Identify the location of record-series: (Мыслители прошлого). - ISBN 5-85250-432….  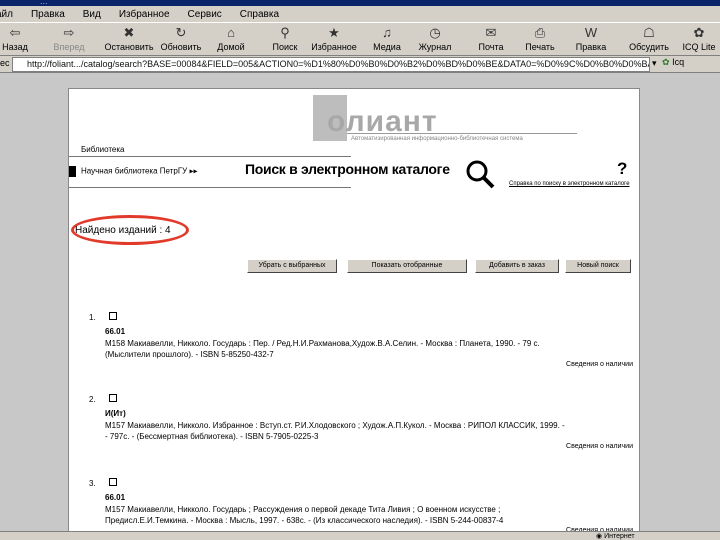
(189, 354).